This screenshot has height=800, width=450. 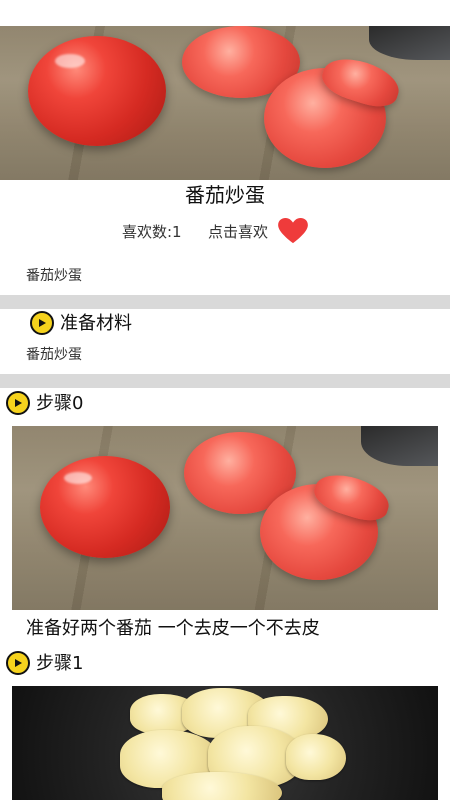 What do you see at coordinates (225, 743) in the screenshot?
I see `step-image` at bounding box center [225, 743].